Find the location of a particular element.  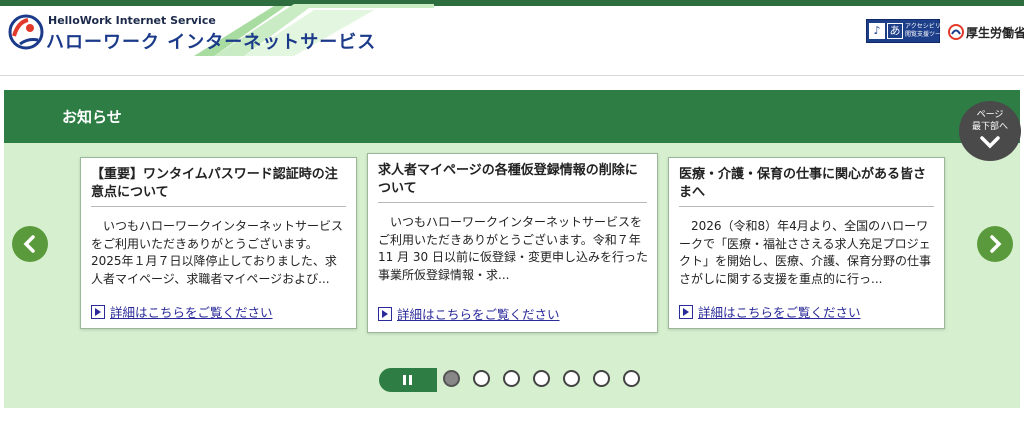

pause-icon is located at coordinates (408, 380).